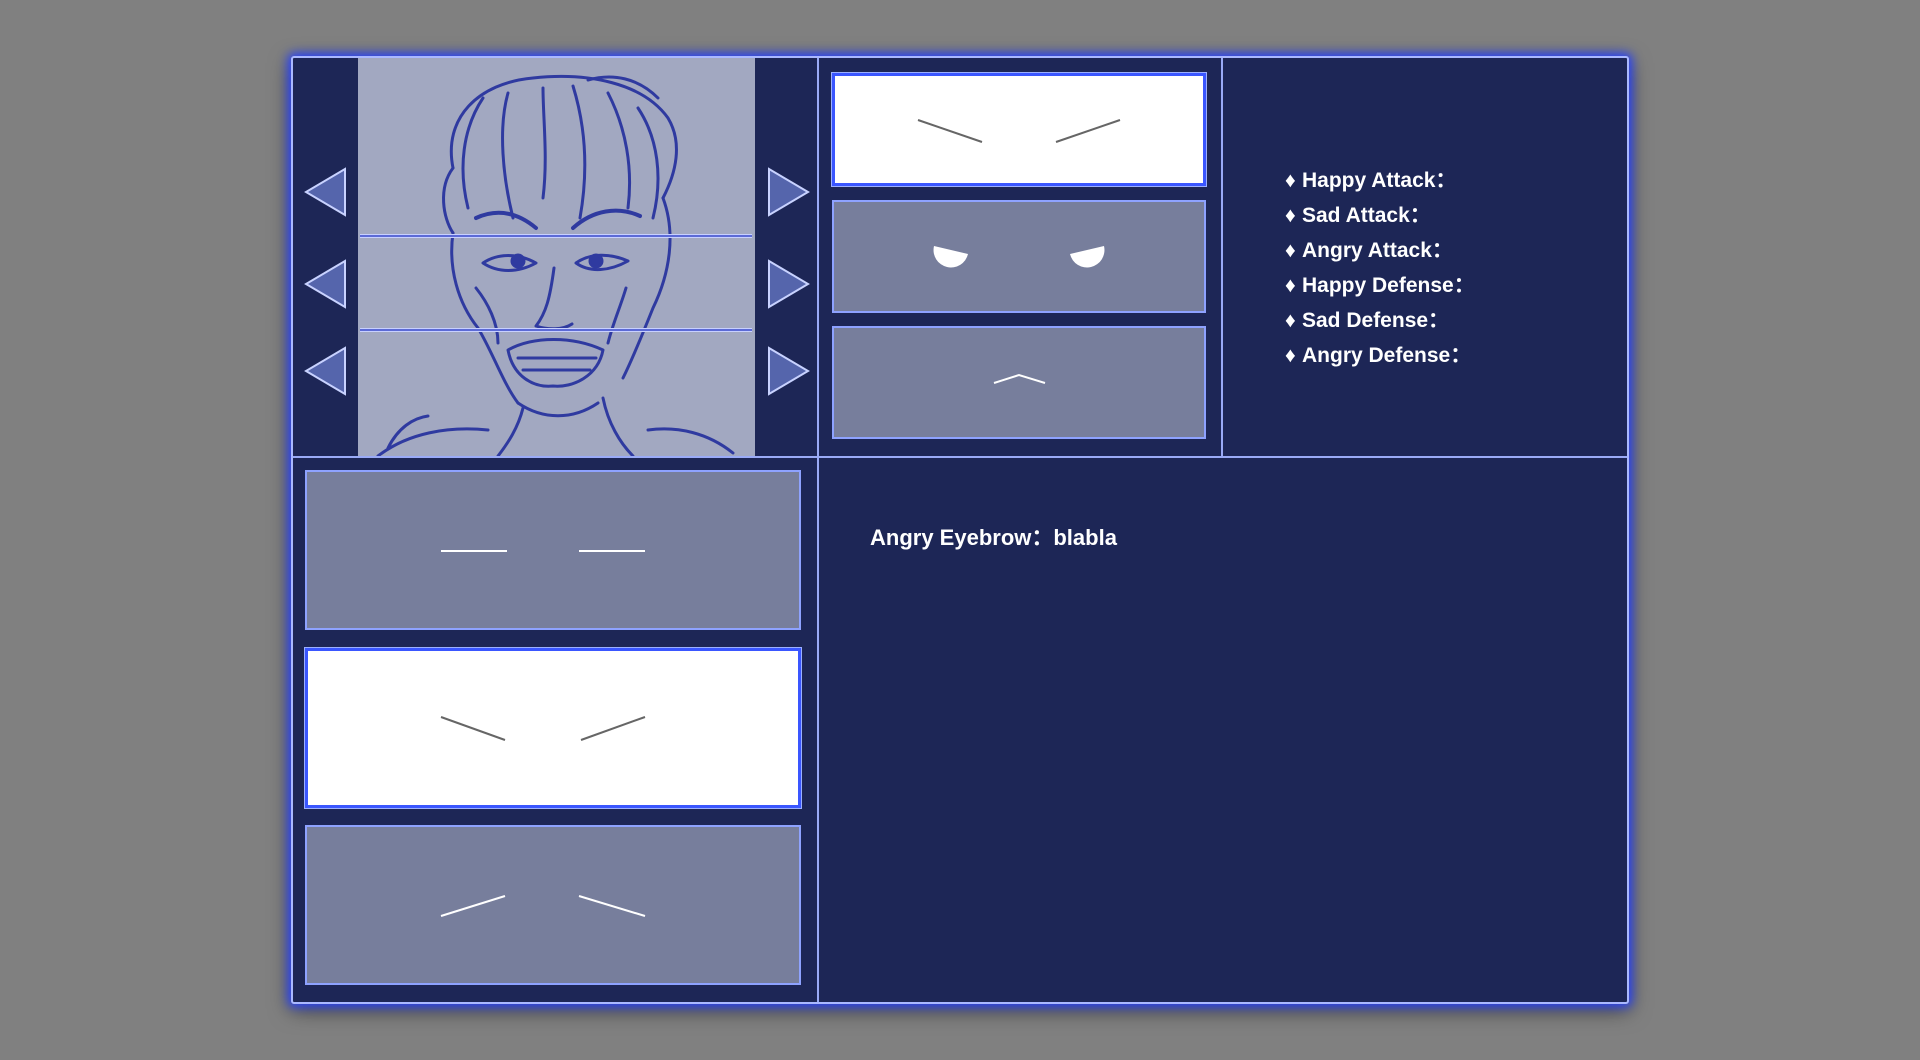 The width and height of the screenshot is (1920, 1060). Describe the element at coordinates (543, 551) in the screenshot. I see `neutral-eyebrows-icon` at that location.